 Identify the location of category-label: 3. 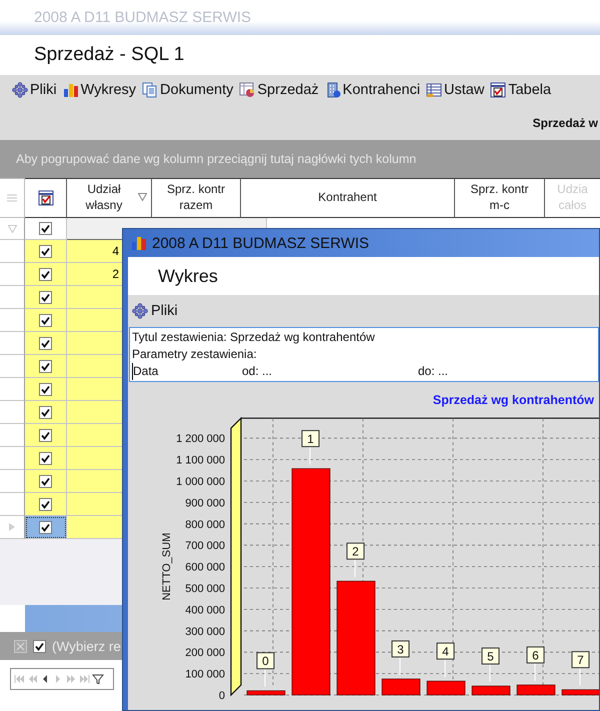
(401, 649).